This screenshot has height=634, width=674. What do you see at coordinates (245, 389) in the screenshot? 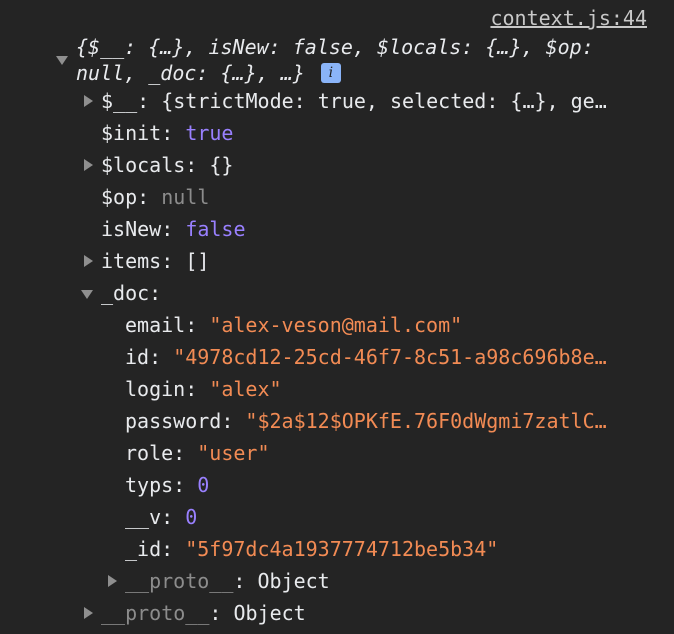
I see `field-value: "alex"` at bounding box center [245, 389].